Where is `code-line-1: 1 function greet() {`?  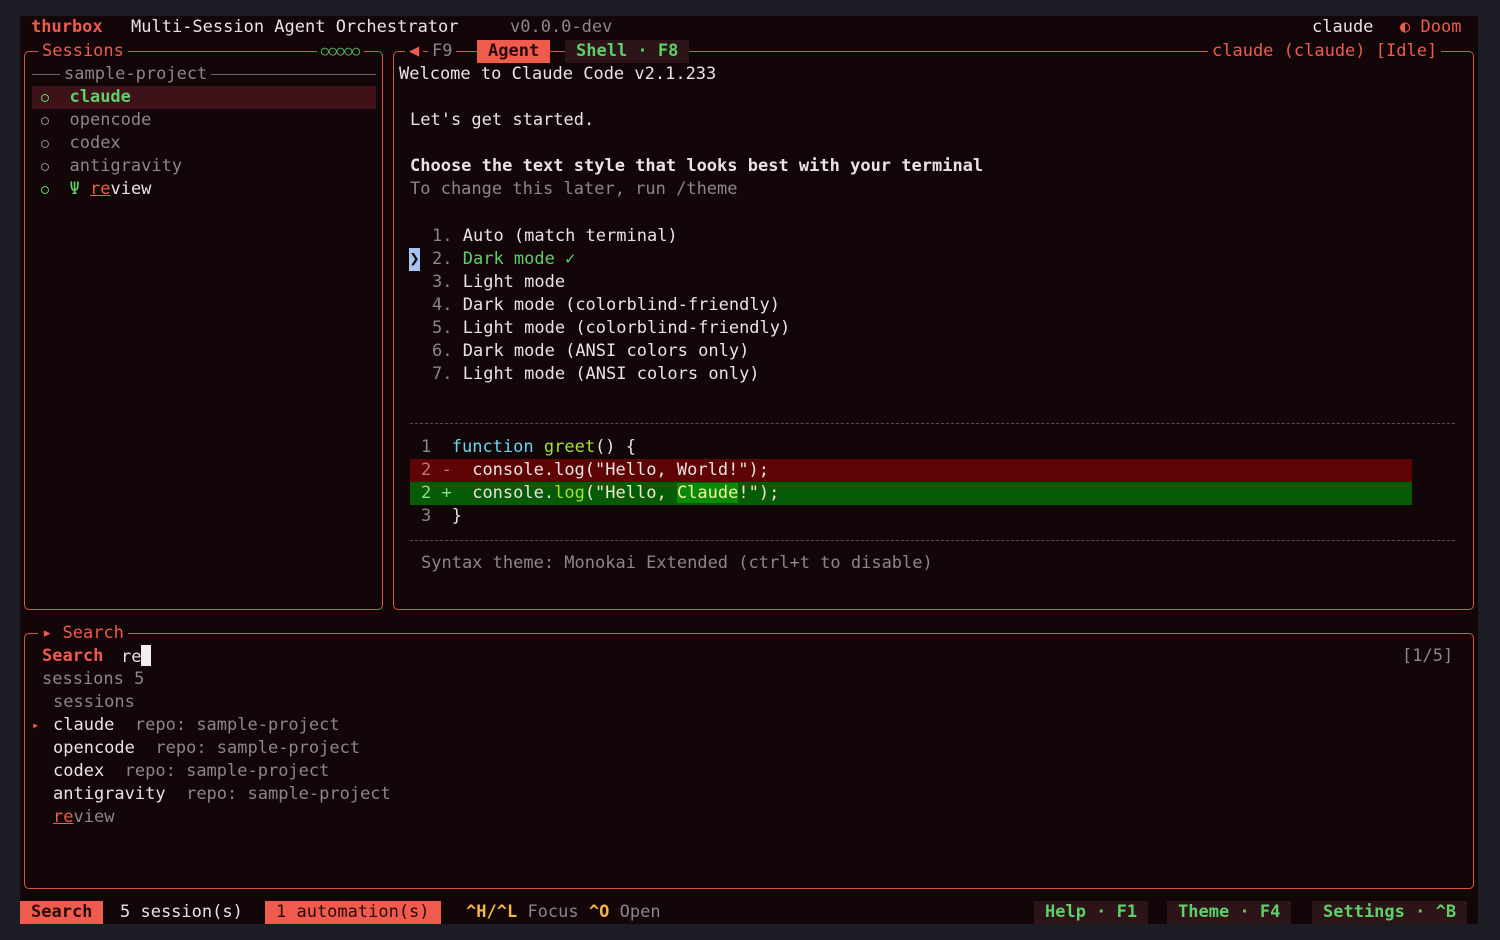 code-line-1: 1 function greet() { is located at coordinates (528, 447).